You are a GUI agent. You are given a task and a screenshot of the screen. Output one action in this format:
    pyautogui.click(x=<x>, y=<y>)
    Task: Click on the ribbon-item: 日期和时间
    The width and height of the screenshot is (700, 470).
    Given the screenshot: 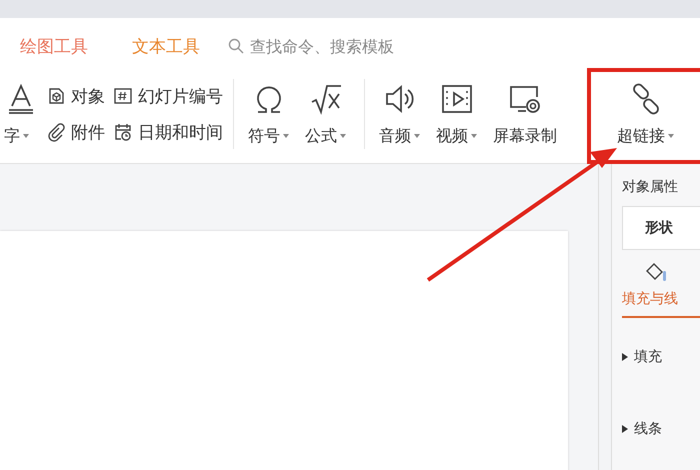 What is the action you would take?
    pyautogui.click(x=168, y=132)
    